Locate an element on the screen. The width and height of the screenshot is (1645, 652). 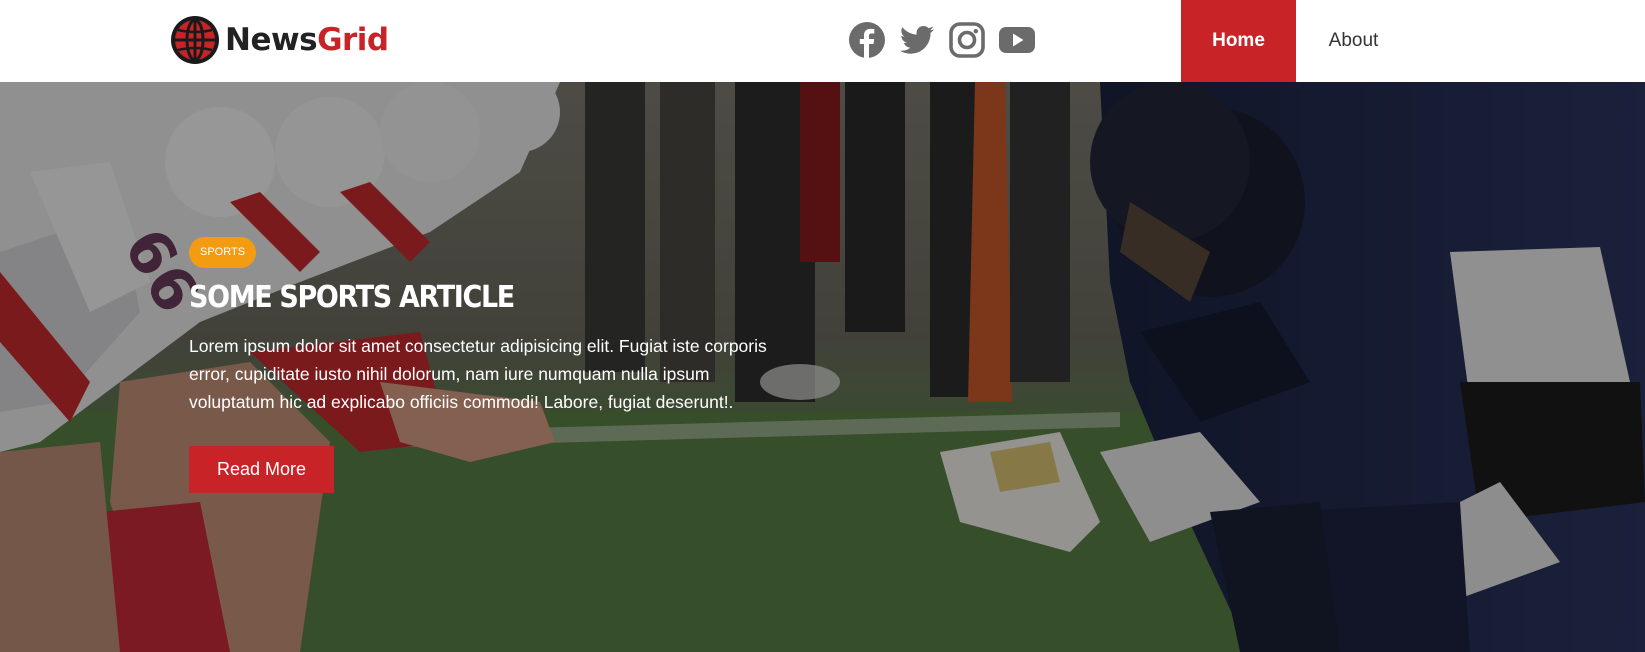
instagram-icon is located at coordinates (967, 40).